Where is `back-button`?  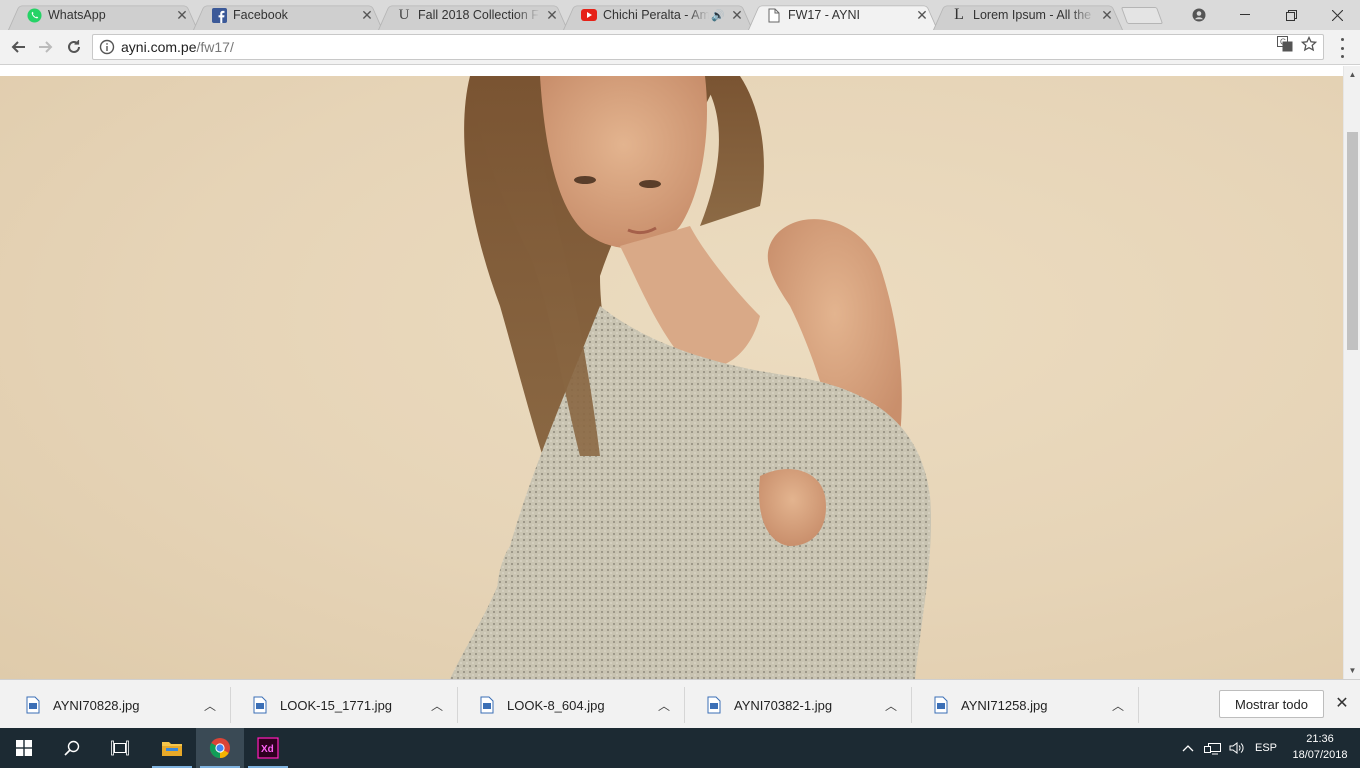
back-button is located at coordinates (18, 47).